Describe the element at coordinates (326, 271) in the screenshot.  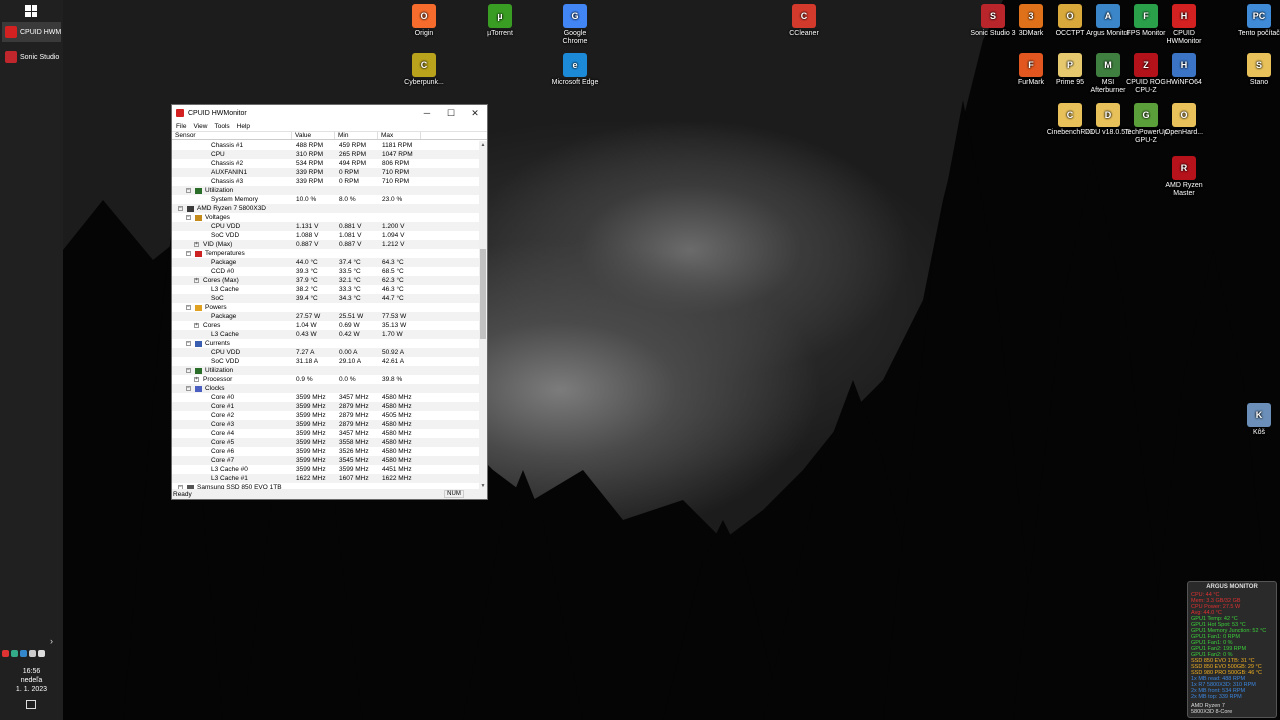
I see `sensor-row: CCD #0 39.3 °C 33.5 °C 68.5 °C` at that location.